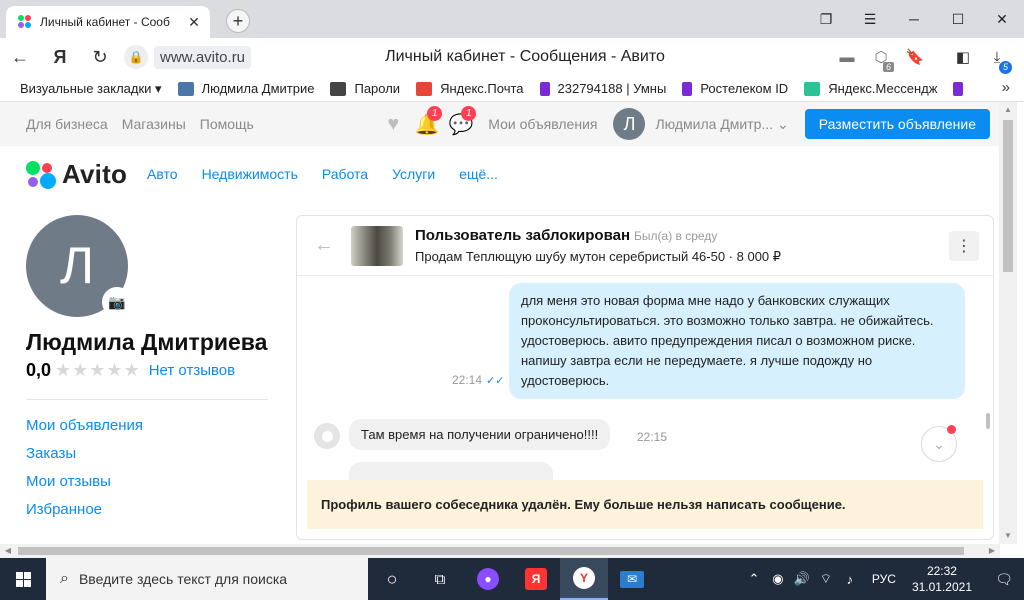 This screenshot has width=1024, height=600. Describe the element at coordinates (95, 173) in the screenshot. I see `logo-text: Avito` at that location.